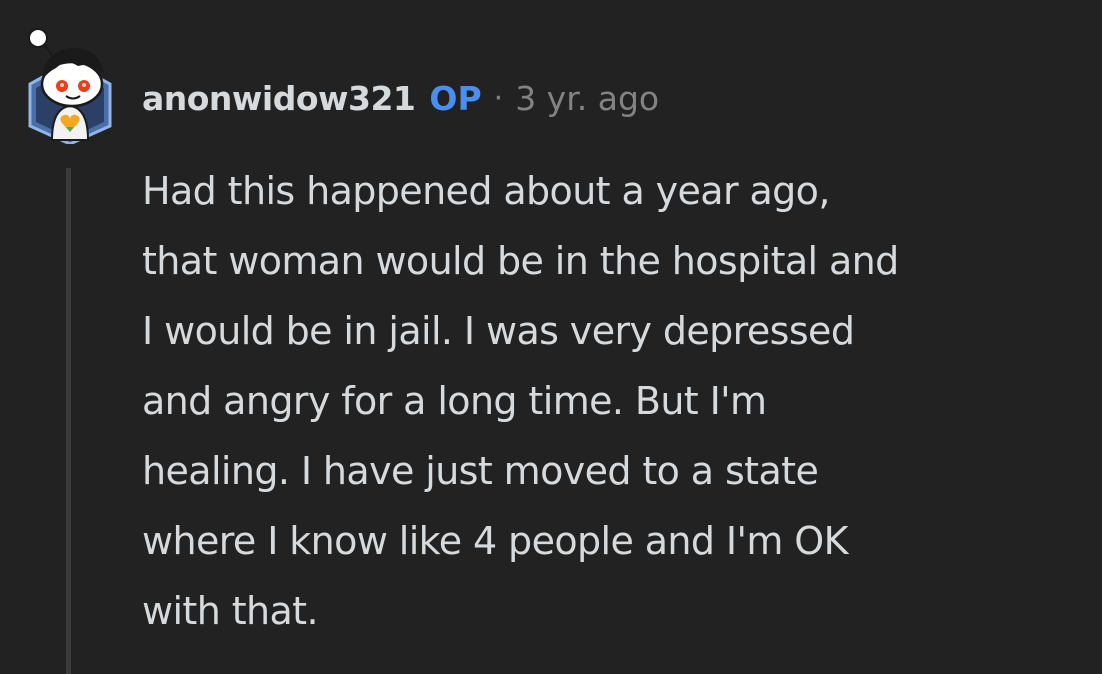 The image size is (1102, 674). I want to click on snoo-avatar-icon, so click(70, 87).